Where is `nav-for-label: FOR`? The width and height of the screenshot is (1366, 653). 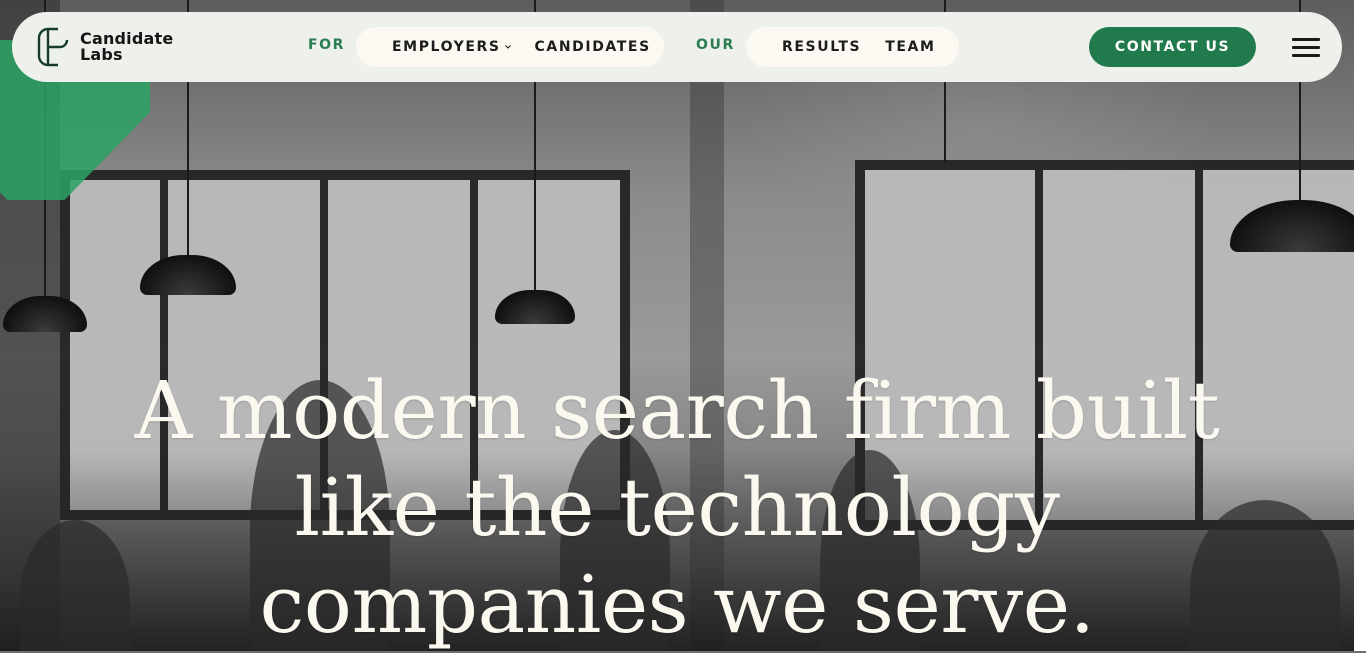
nav-for-label: FOR is located at coordinates (327, 45).